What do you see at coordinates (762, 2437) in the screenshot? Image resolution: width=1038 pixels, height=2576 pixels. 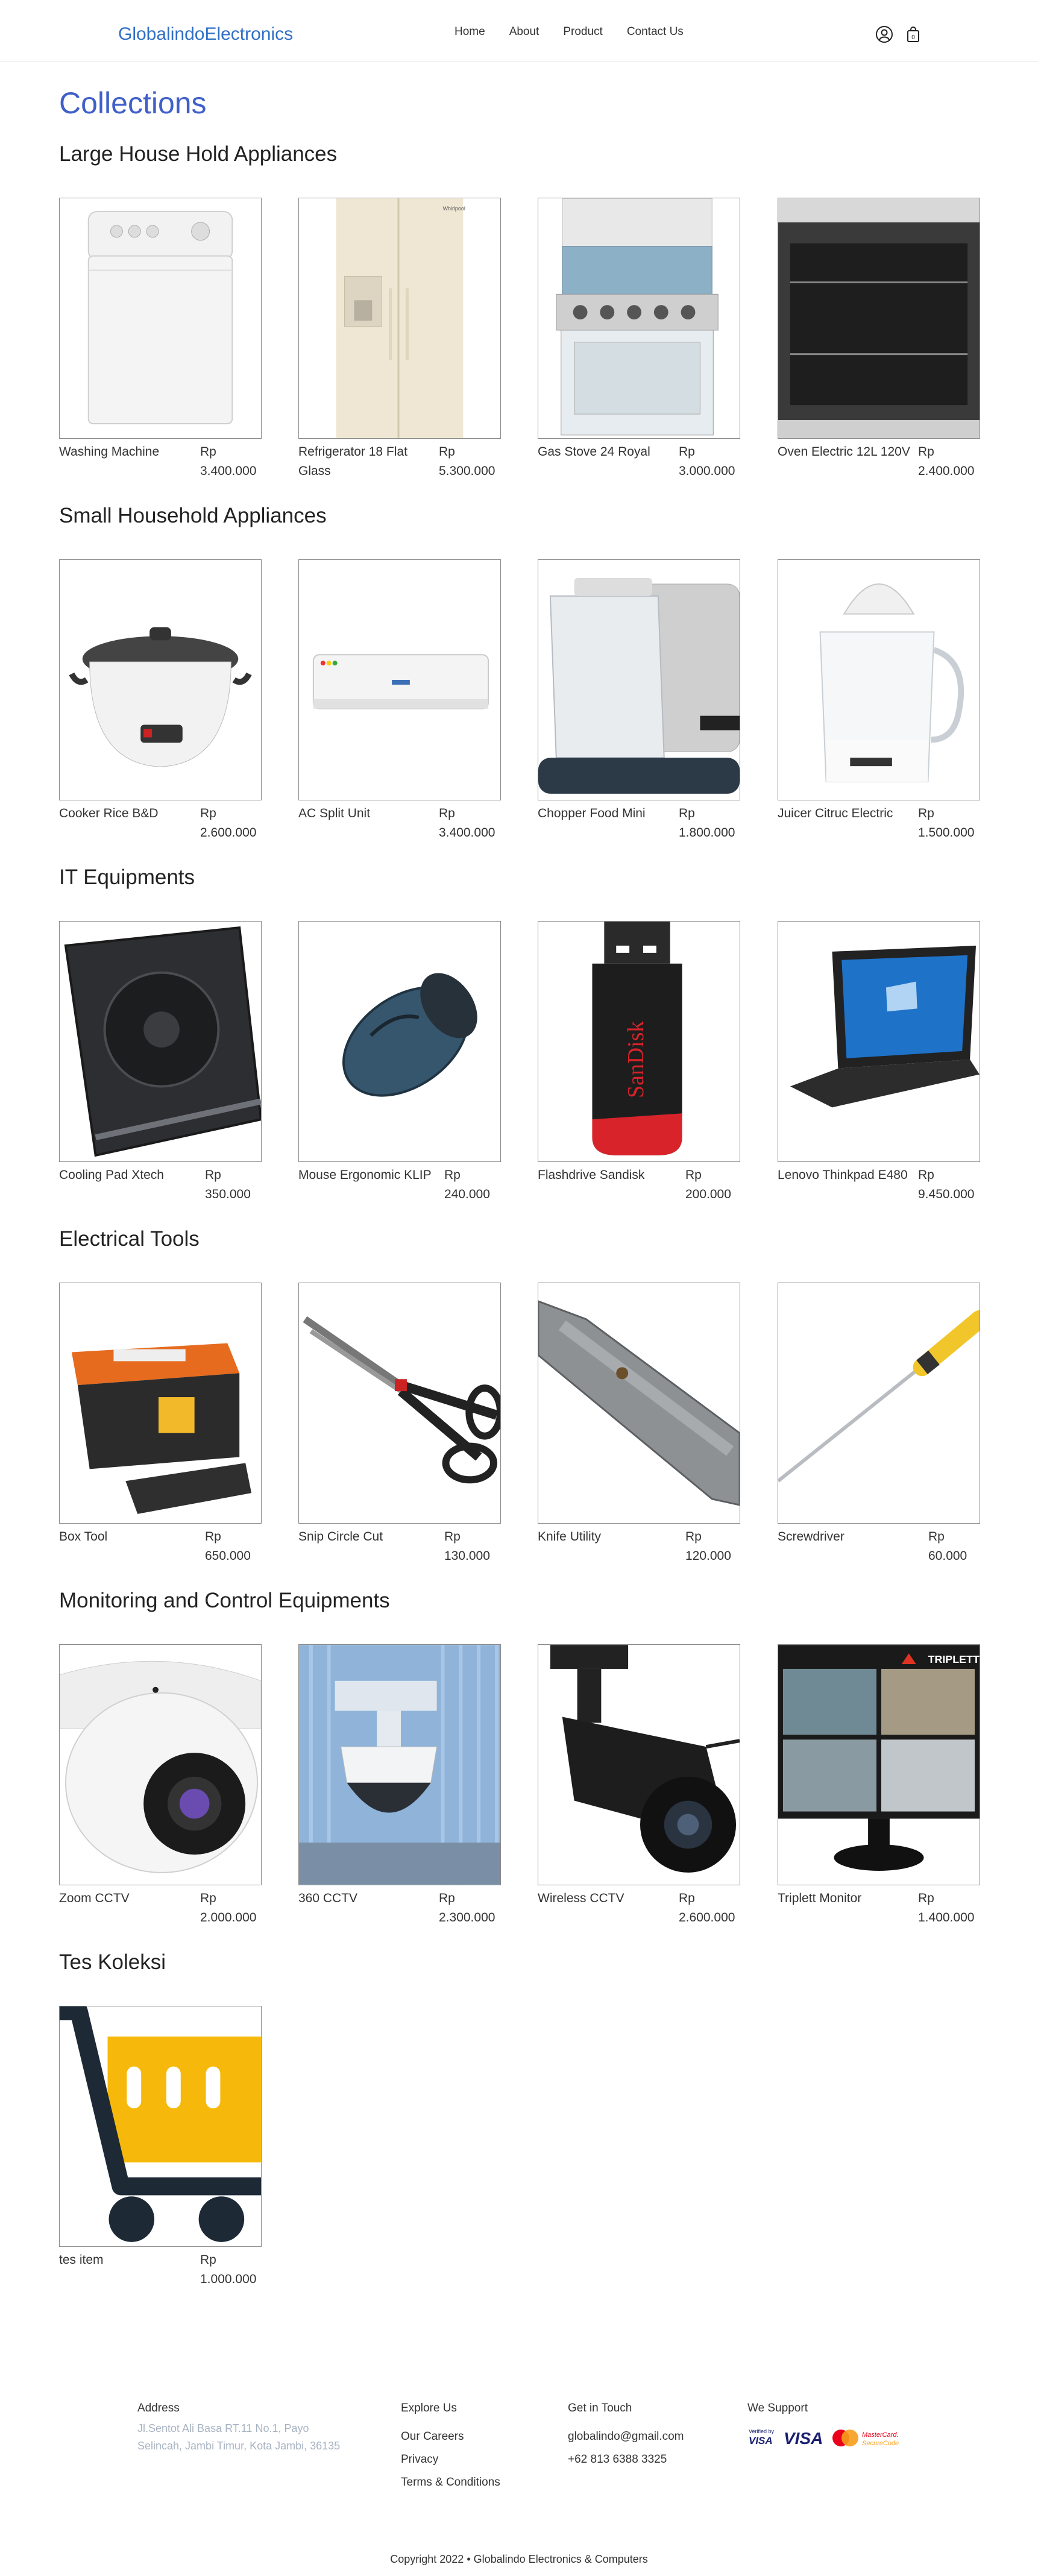 I see `verified-by-visa-icon: Verified by VISA` at bounding box center [762, 2437].